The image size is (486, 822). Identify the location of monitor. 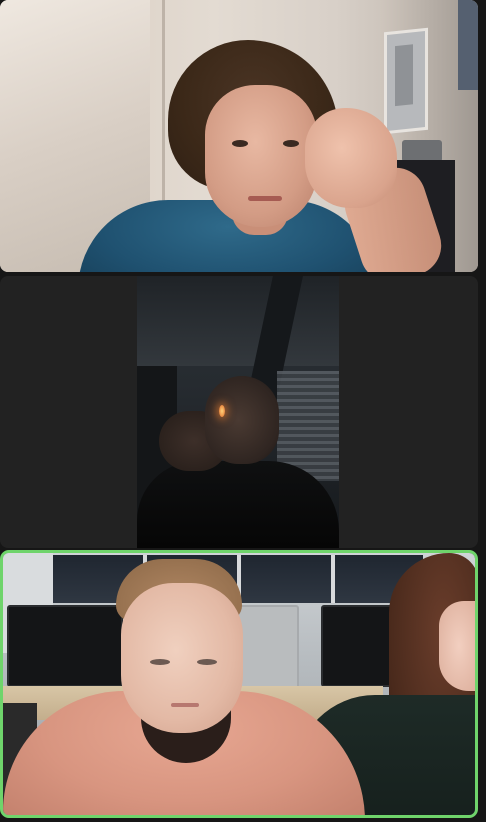
(65, 646).